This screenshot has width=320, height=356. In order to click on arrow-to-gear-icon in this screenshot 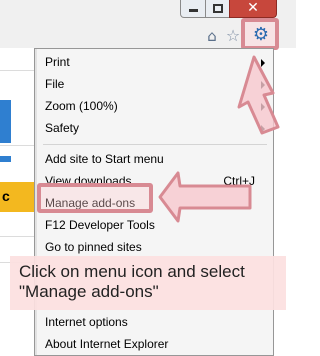, I will do `click(258, 95)`.